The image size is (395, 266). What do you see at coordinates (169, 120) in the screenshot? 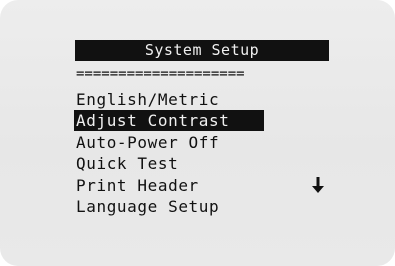
I see `menu-item-adjust-contrast: Adjust Contrast` at bounding box center [169, 120].